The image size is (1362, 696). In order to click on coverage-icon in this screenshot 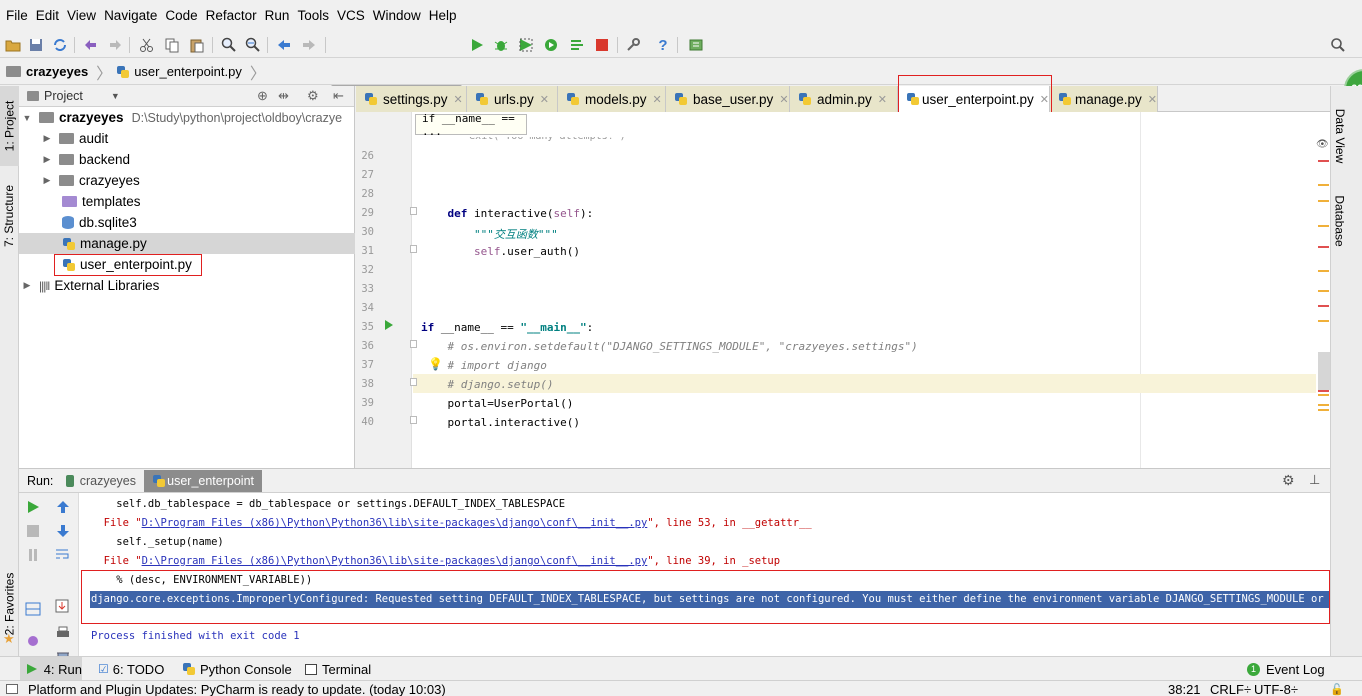, I will do `click(526, 45)`.